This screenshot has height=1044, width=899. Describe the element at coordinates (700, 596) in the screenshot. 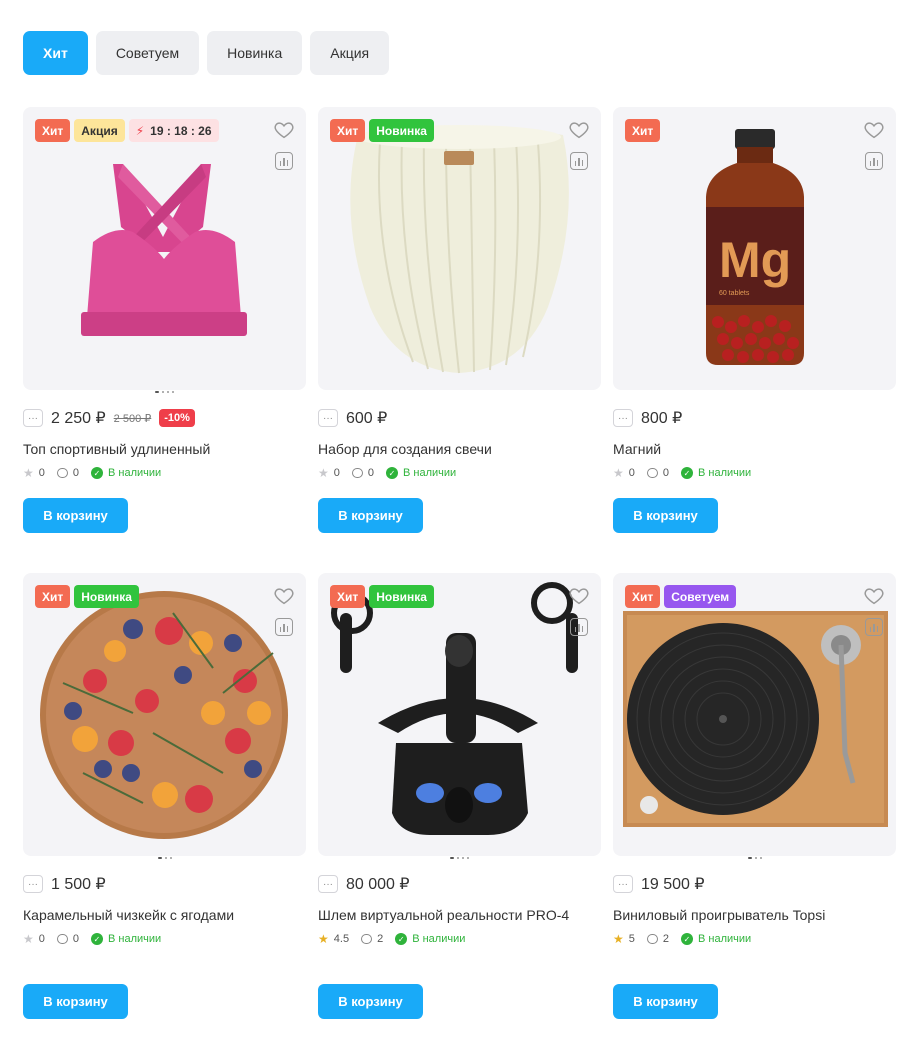

I see `badge-recommend: Советуем` at that location.